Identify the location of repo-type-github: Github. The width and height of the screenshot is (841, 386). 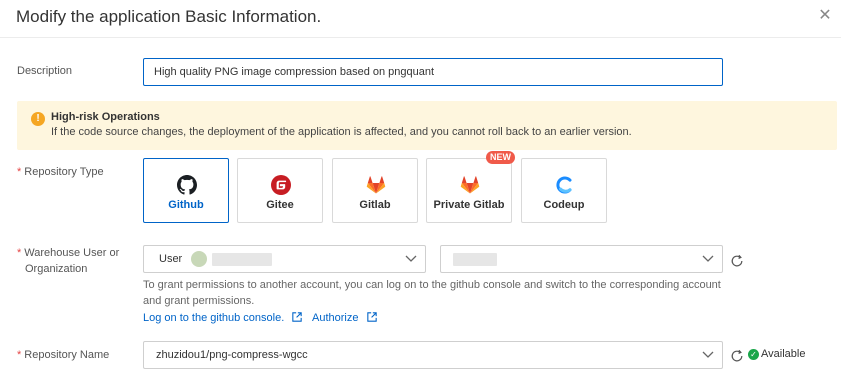
(186, 190).